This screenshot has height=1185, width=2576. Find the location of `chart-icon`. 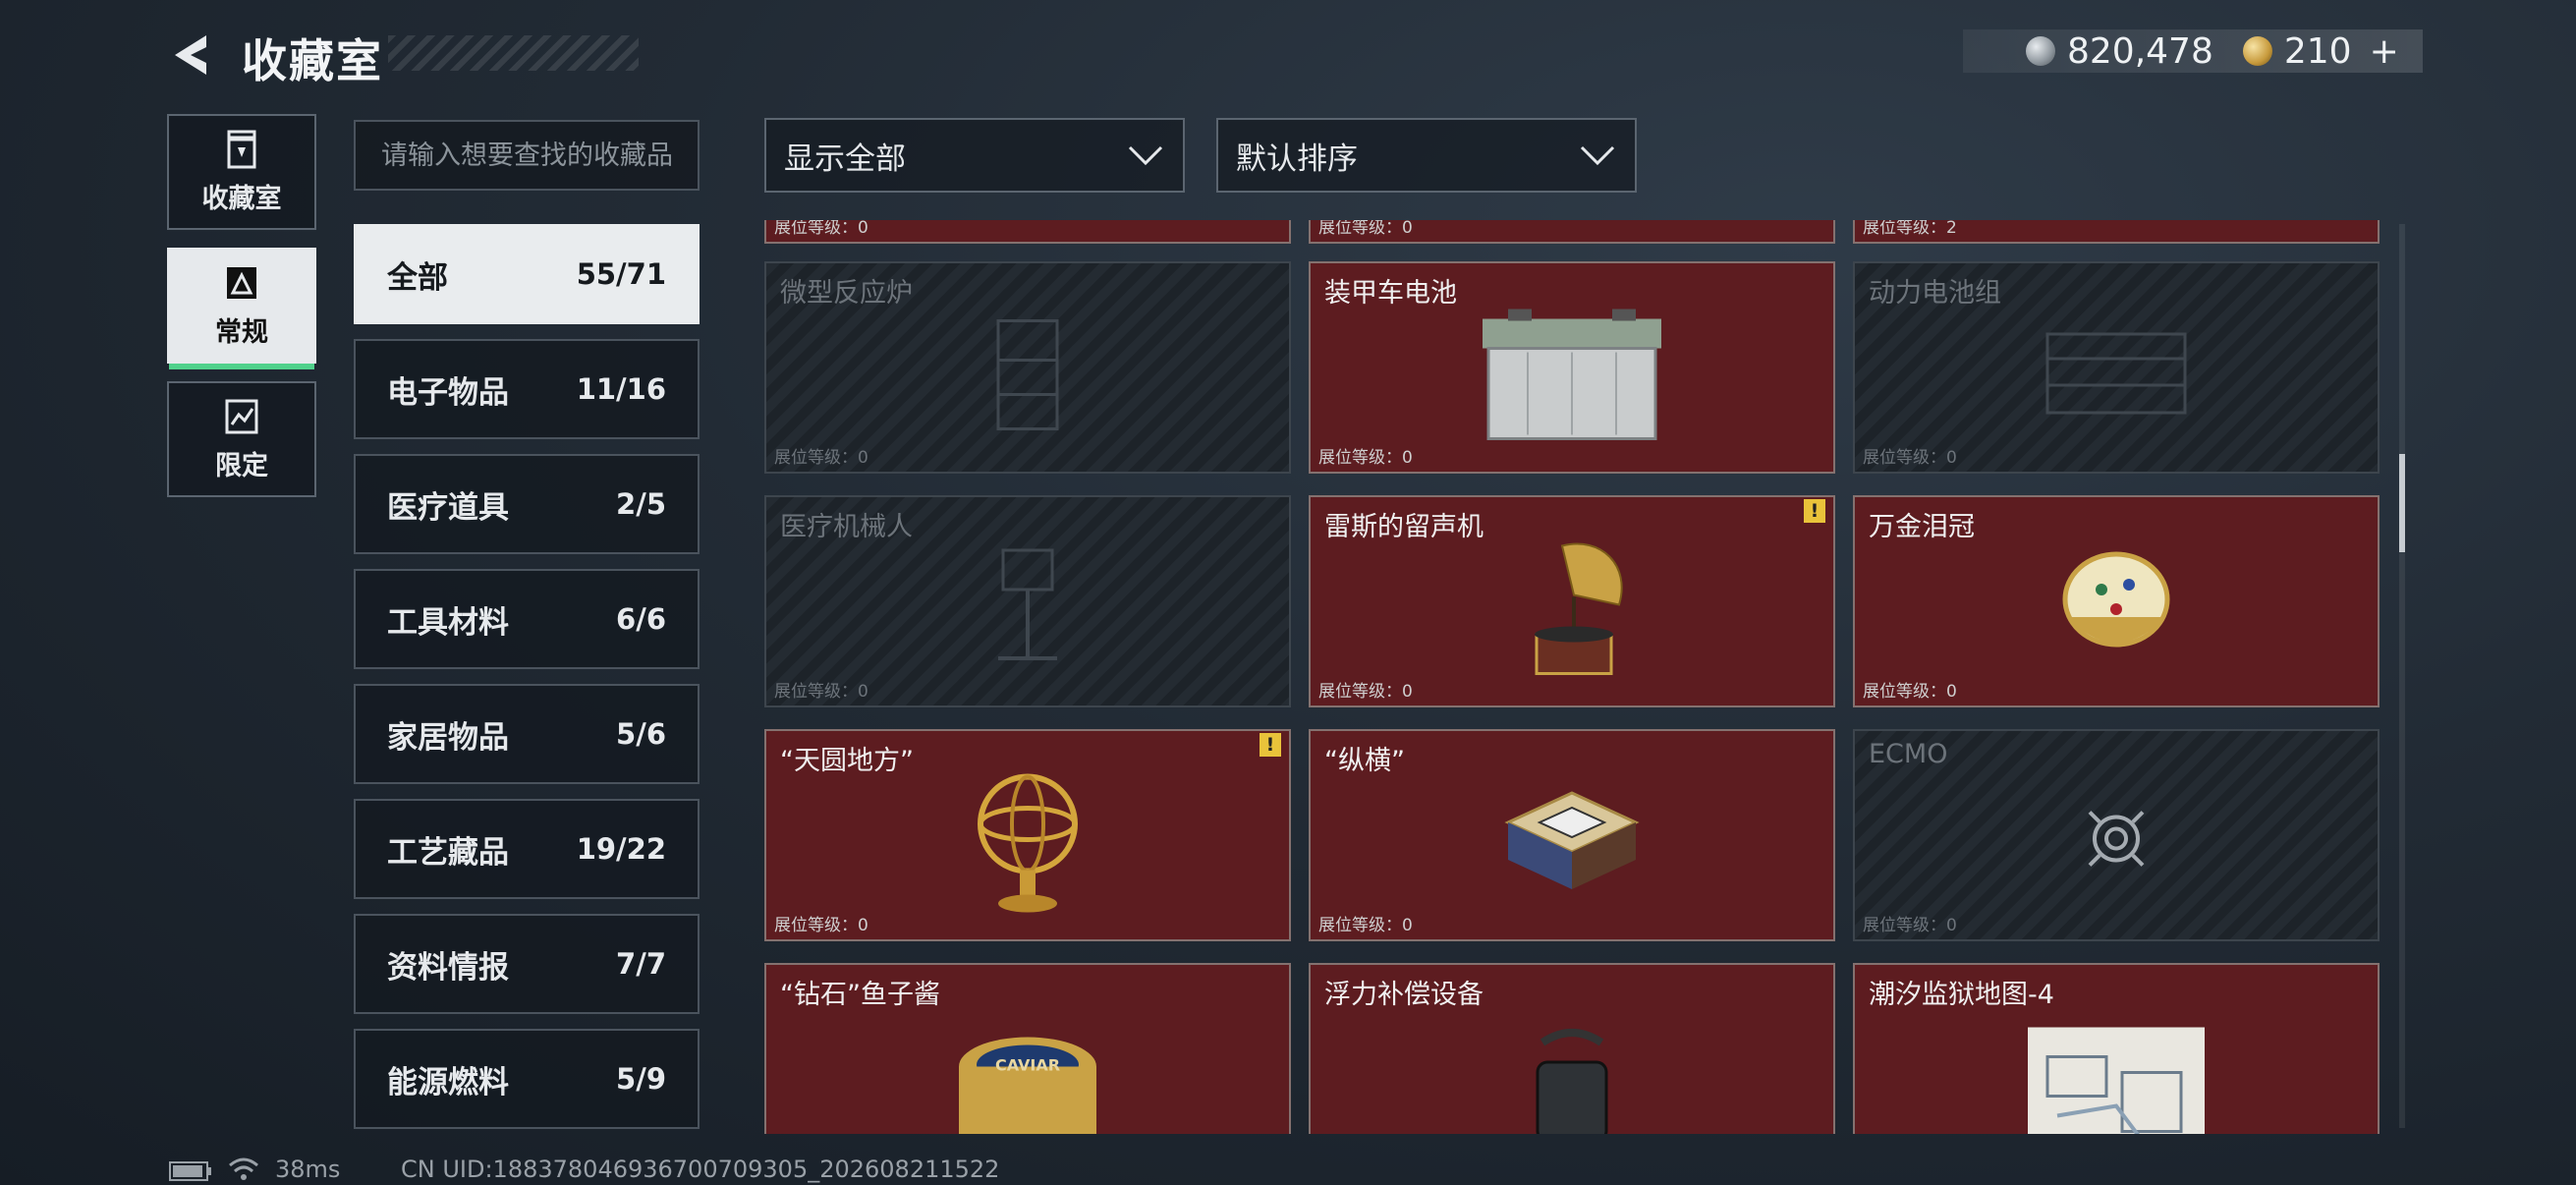

chart-icon is located at coordinates (241, 416).